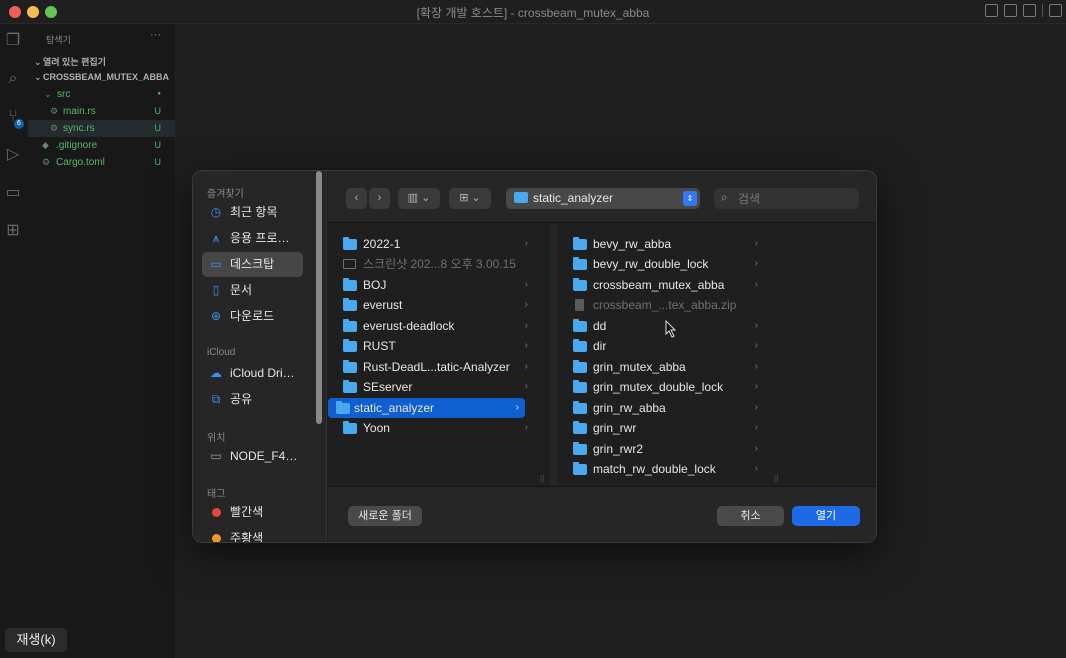  Describe the element at coordinates (13, 41) in the screenshot. I see `explorer-icon: ❐` at that location.